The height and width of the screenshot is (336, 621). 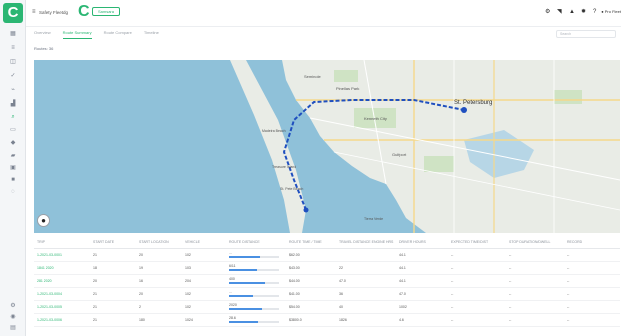 I want to click on map-label: Treasure Island, so click(x=284, y=167).